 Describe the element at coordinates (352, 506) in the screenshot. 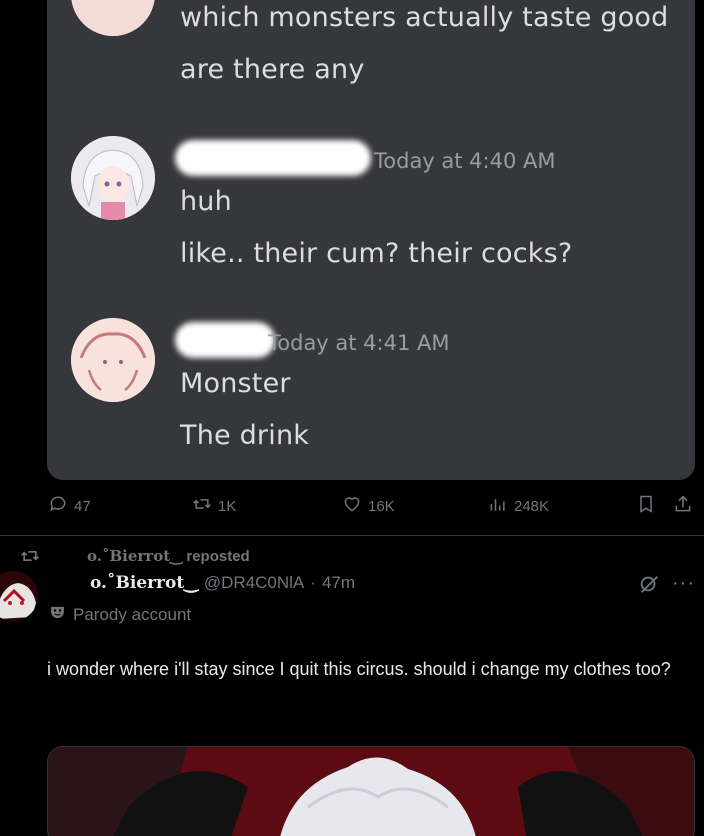

I see `heart-icon` at that location.